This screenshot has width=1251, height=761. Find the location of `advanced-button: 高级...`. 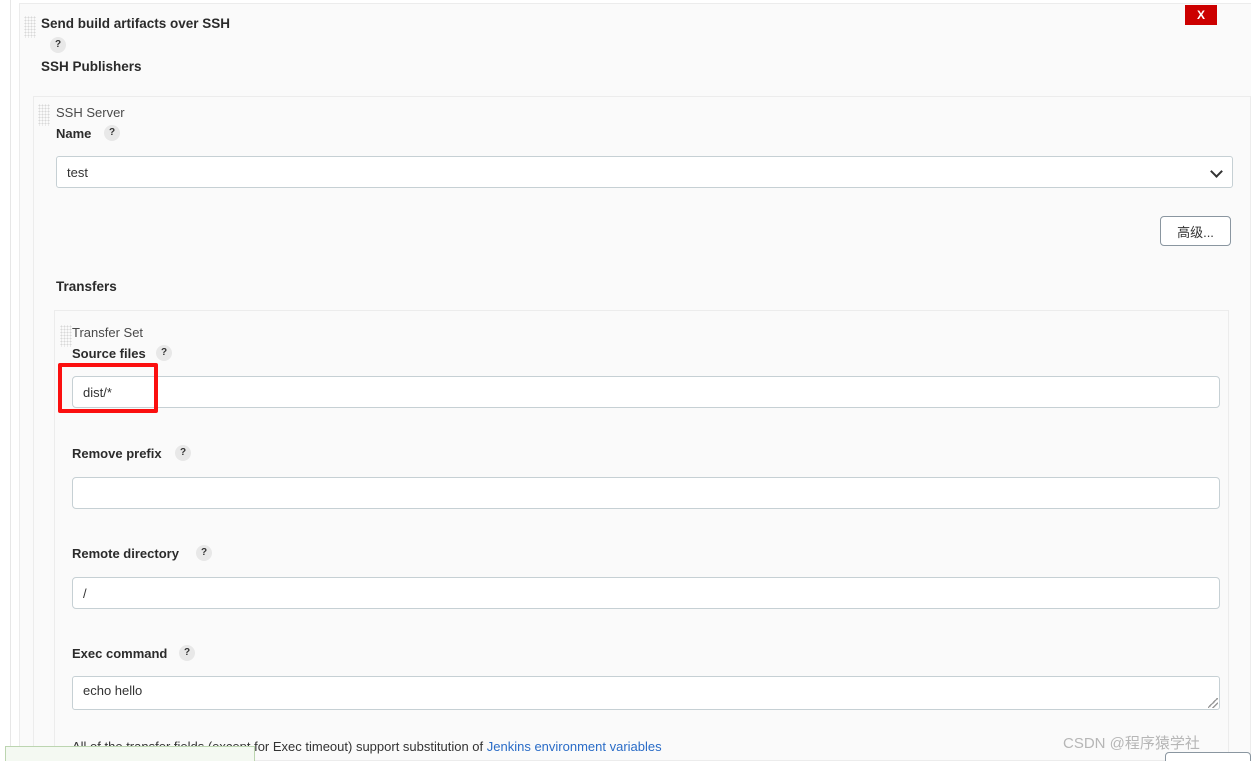

advanced-button: 高级... is located at coordinates (1195, 231).